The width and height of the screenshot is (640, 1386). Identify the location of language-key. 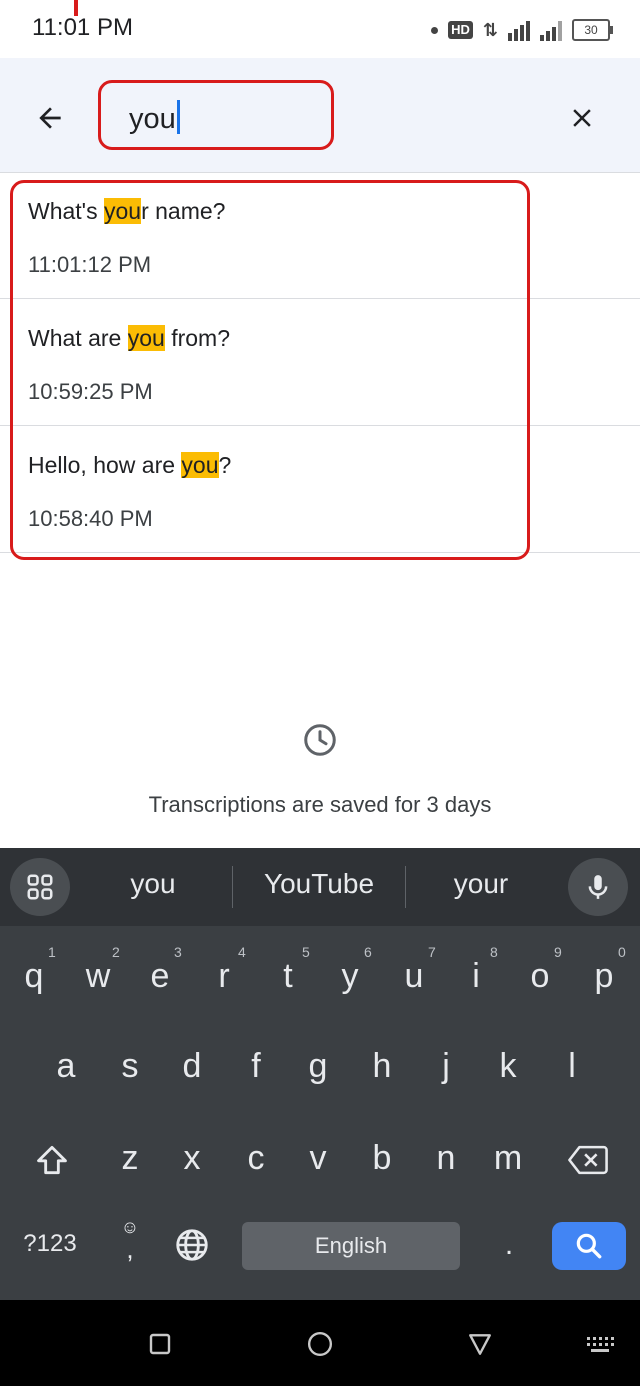
(192, 1246).